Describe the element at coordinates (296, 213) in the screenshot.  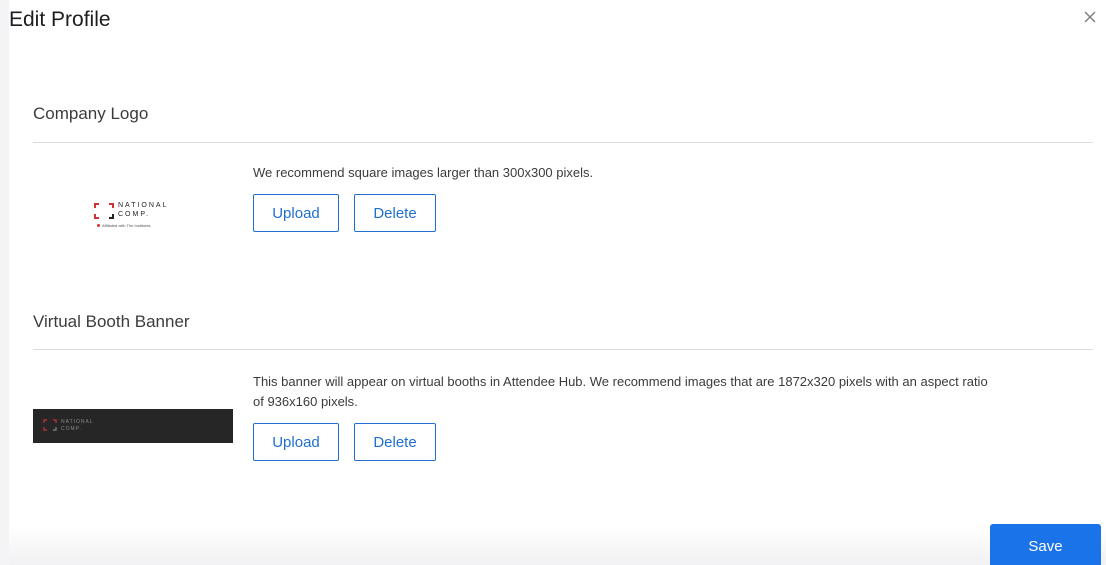
I see `company-logo-upload-button: Upload` at that location.